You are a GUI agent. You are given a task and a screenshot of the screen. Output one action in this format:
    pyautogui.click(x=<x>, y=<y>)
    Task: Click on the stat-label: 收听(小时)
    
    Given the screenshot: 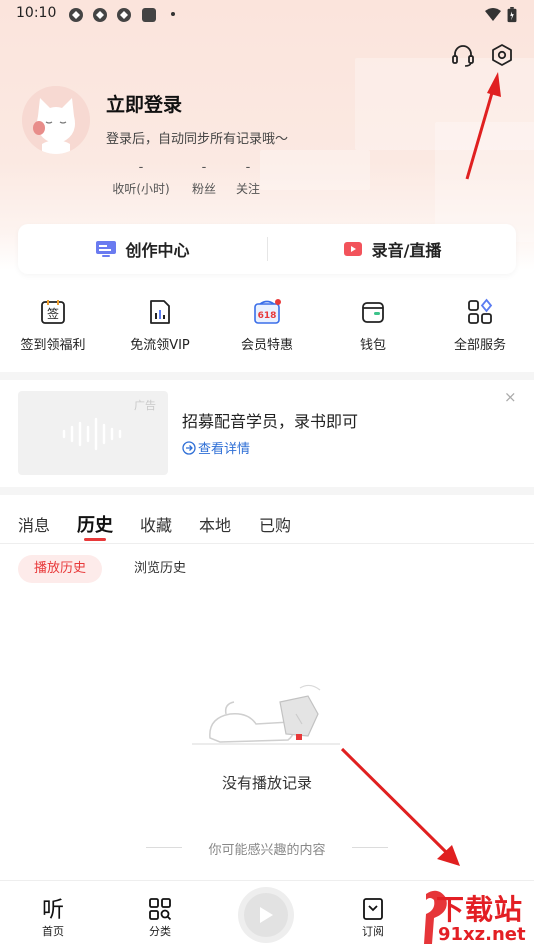 What is the action you would take?
    pyautogui.click(x=141, y=189)
    